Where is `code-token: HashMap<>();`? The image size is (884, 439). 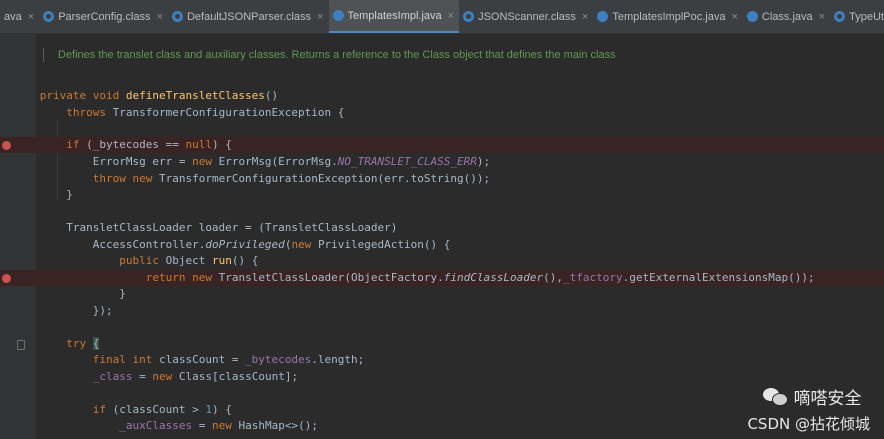
code-token: HashMap<>(); is located at coordinates (278, 425).